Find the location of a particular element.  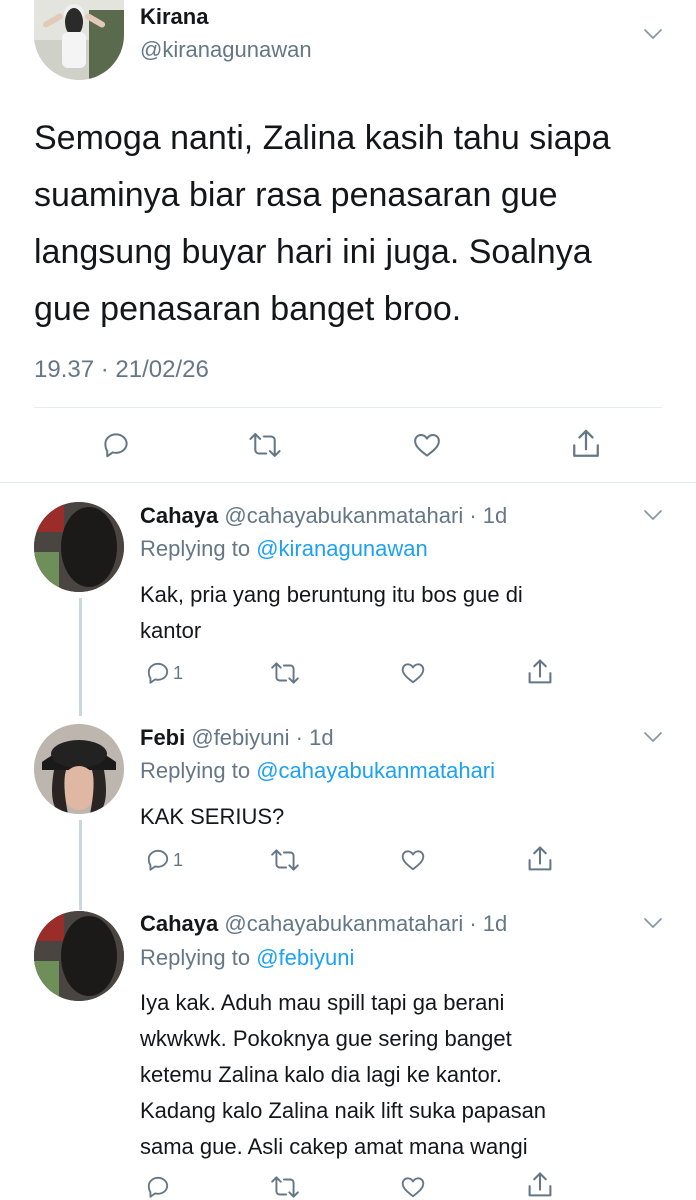

reply-line: KAK SERIUS? is located at coordinates (212, 816).